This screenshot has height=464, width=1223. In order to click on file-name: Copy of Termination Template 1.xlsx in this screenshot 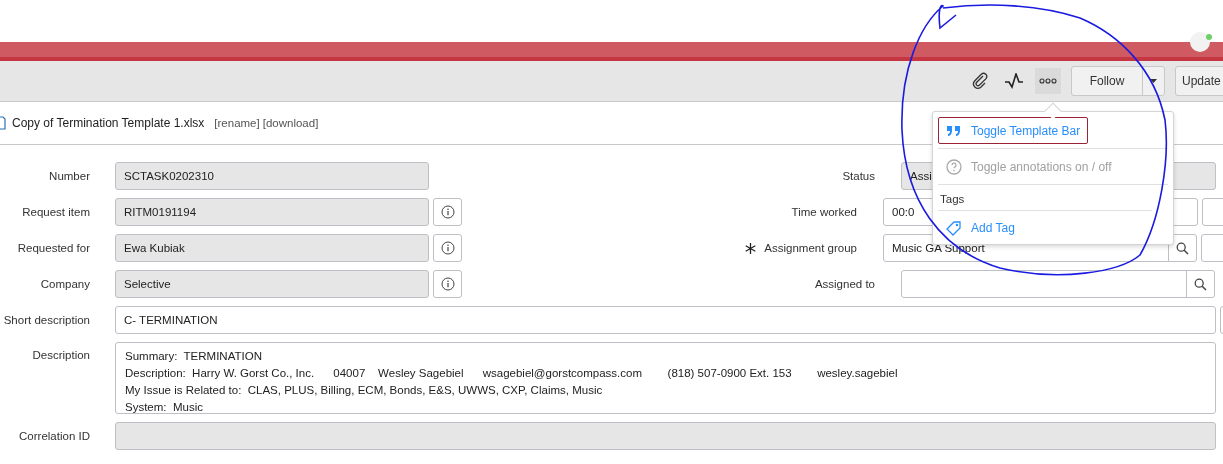, I will do `click(108, 123)`.